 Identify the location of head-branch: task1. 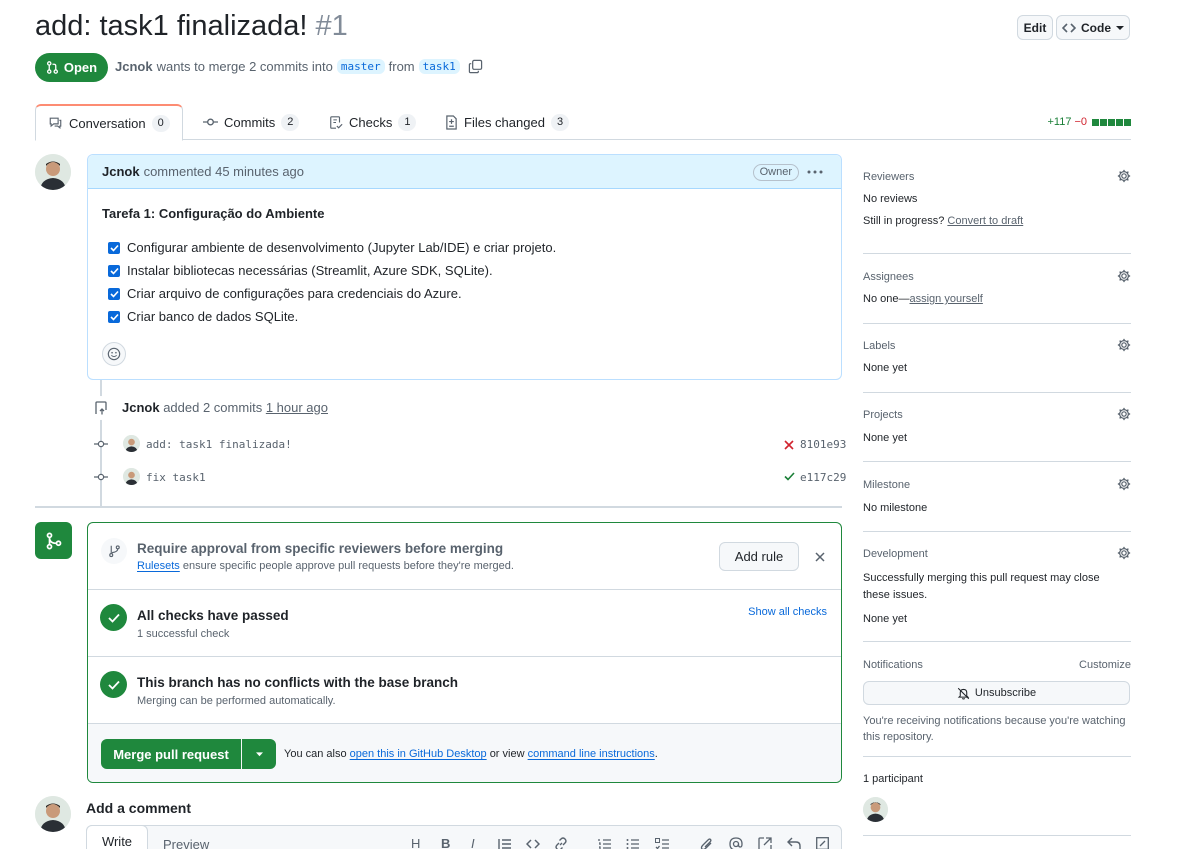
(439, 66).